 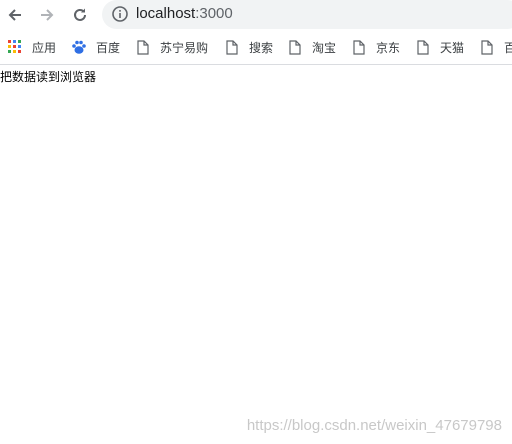 I want to click on forward-button, so click(x=47, y=15).